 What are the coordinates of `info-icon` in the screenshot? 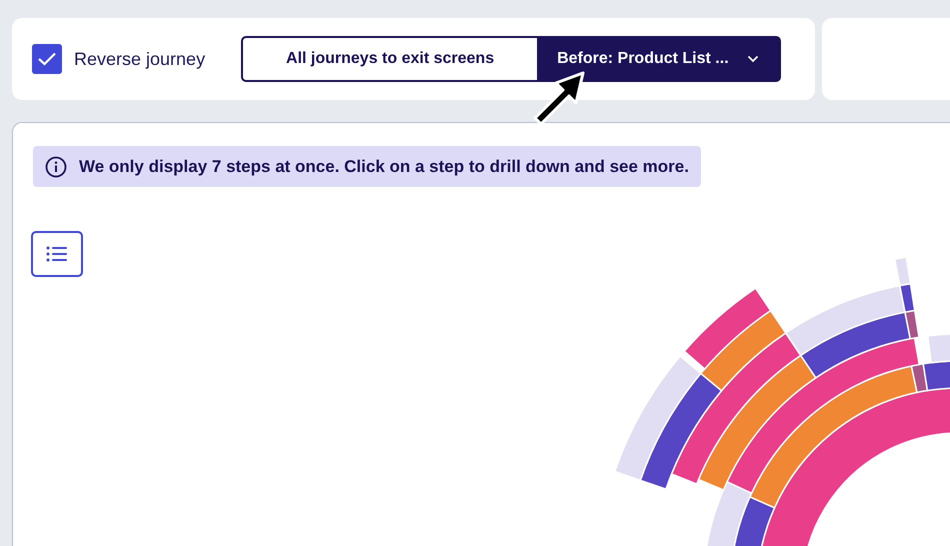 It's located at (56, 167).